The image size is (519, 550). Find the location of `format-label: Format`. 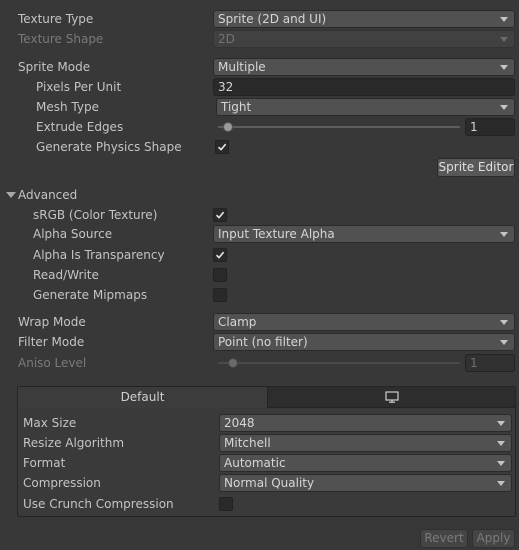

format-label: Format is located at coordinates (44, 463).